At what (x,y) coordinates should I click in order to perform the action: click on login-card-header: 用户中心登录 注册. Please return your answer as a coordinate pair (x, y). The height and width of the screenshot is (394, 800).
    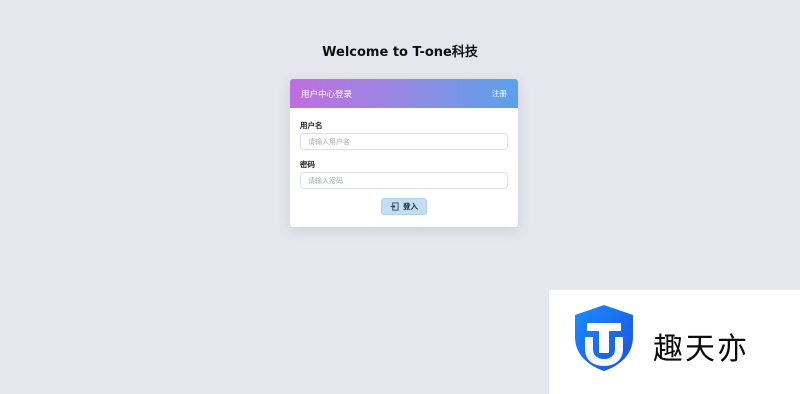
    Looking at the image, I should click on (404, 93).